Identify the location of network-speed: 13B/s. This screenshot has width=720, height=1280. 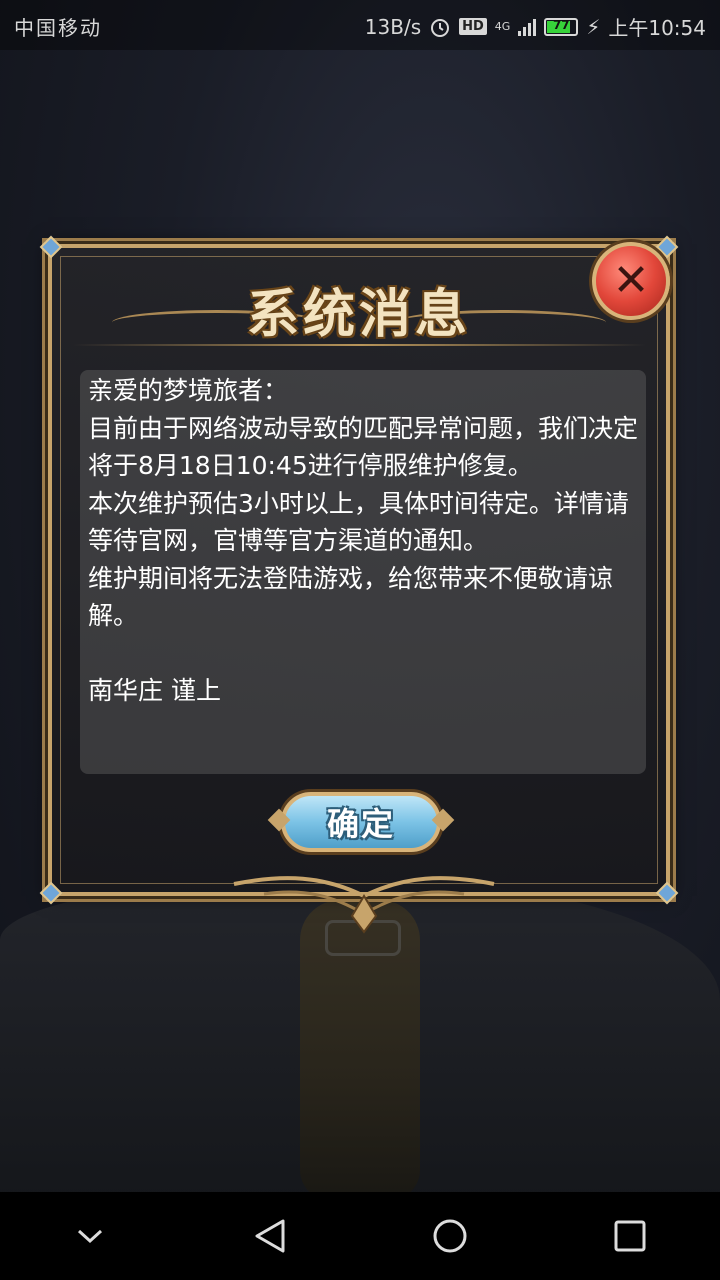
(393, 26).